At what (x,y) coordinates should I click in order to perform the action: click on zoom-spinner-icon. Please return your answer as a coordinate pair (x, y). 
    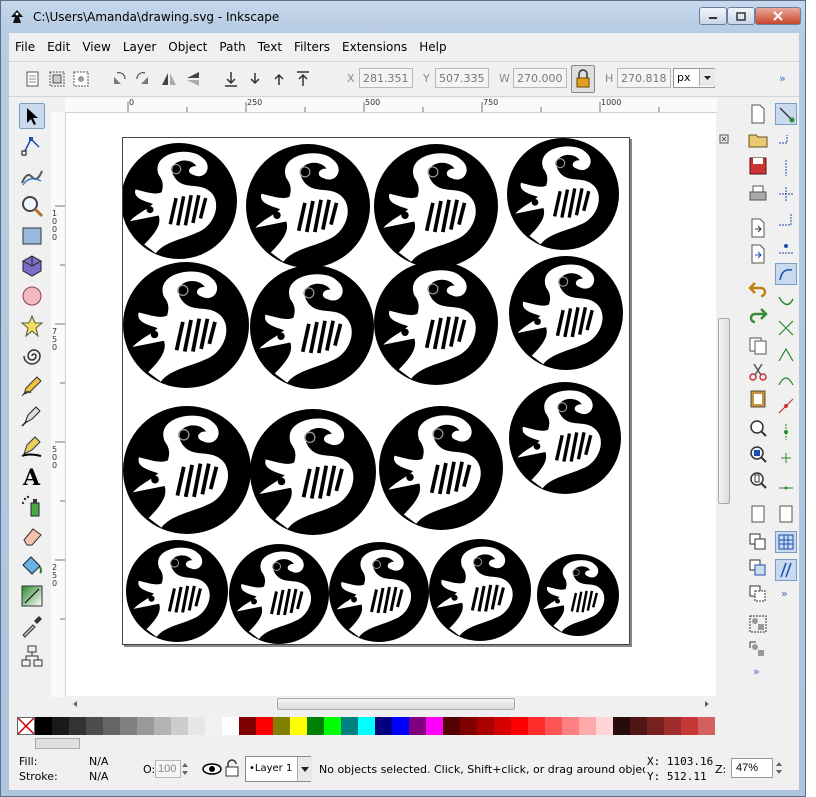
    Looking at the image, I should click on (779, 768).